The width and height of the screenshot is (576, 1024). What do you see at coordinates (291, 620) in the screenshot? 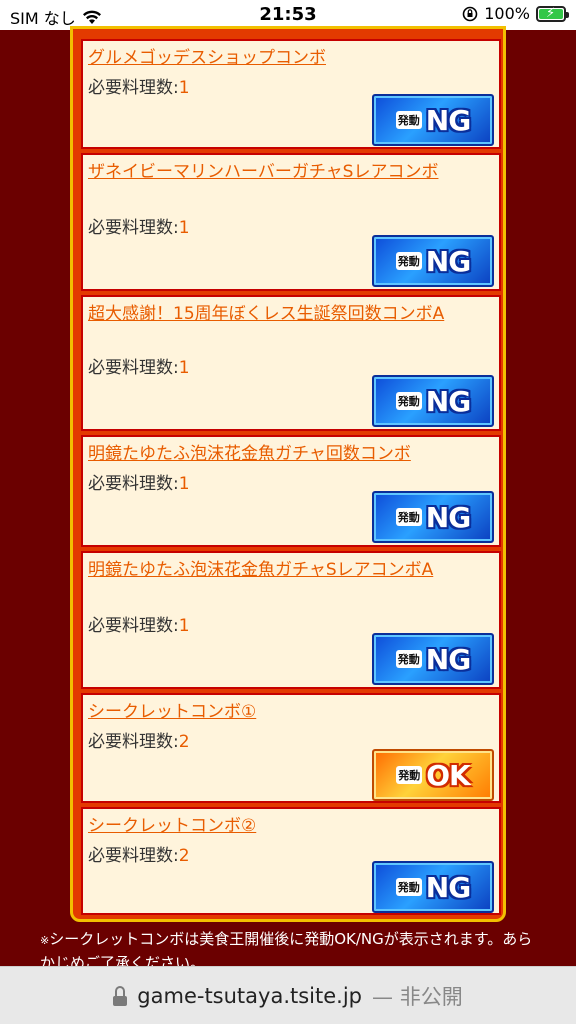
I see `combo-card: 明鏡たゆたふ泡沫花金魚ガチャSレアコンボA 必要料理数:1 発動 NG` at bounding box center [291, 620].